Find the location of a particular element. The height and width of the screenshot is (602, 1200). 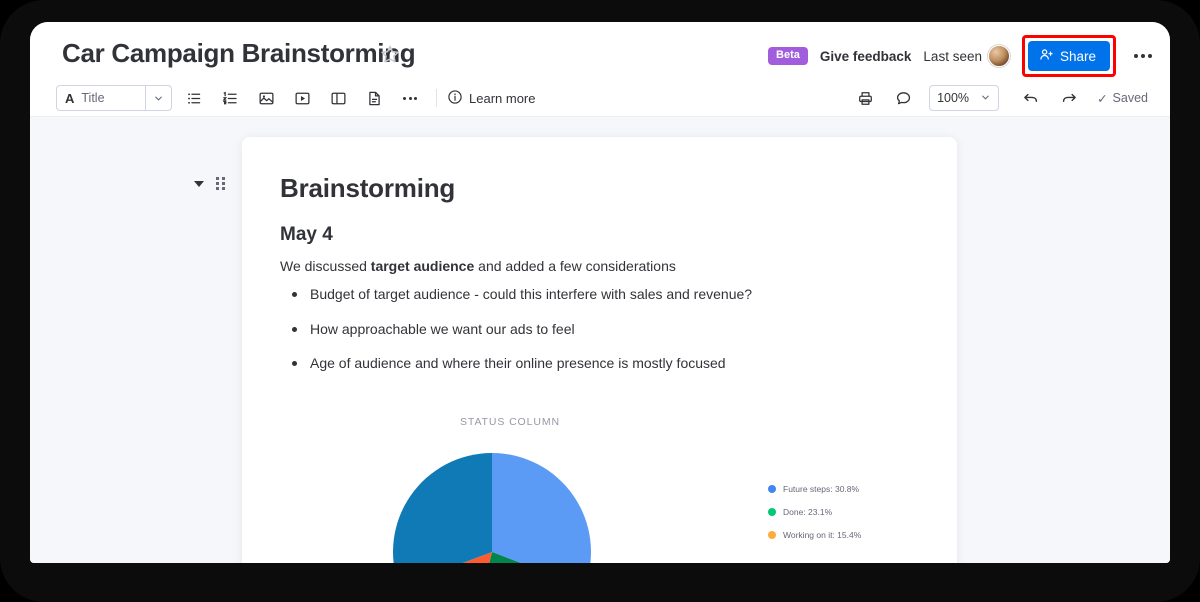

legend-item: Working on it: 15.4% is located at coordinates (814, 535).